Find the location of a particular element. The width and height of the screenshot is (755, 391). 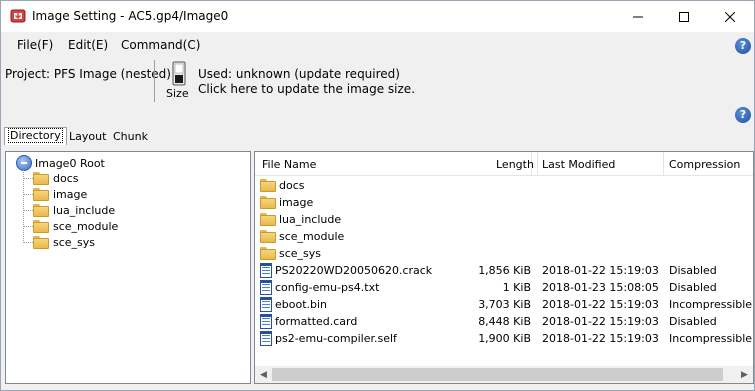

close-icon is located at coordinates (730, 16).